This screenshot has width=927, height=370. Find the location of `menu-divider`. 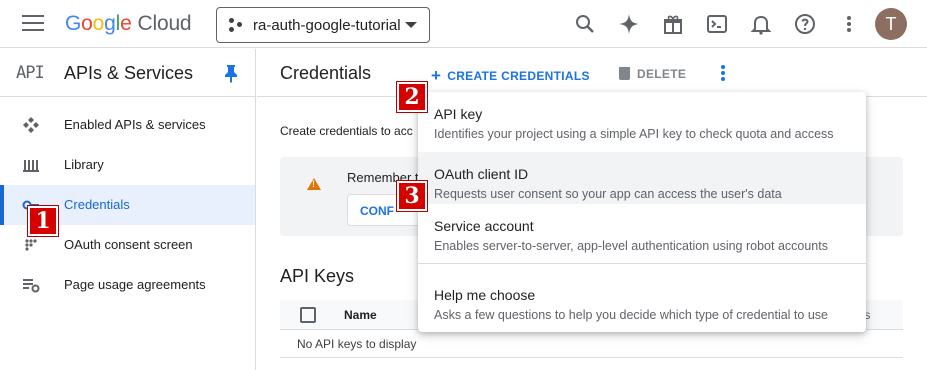

menu-divider is located at coordinates (642, 263).